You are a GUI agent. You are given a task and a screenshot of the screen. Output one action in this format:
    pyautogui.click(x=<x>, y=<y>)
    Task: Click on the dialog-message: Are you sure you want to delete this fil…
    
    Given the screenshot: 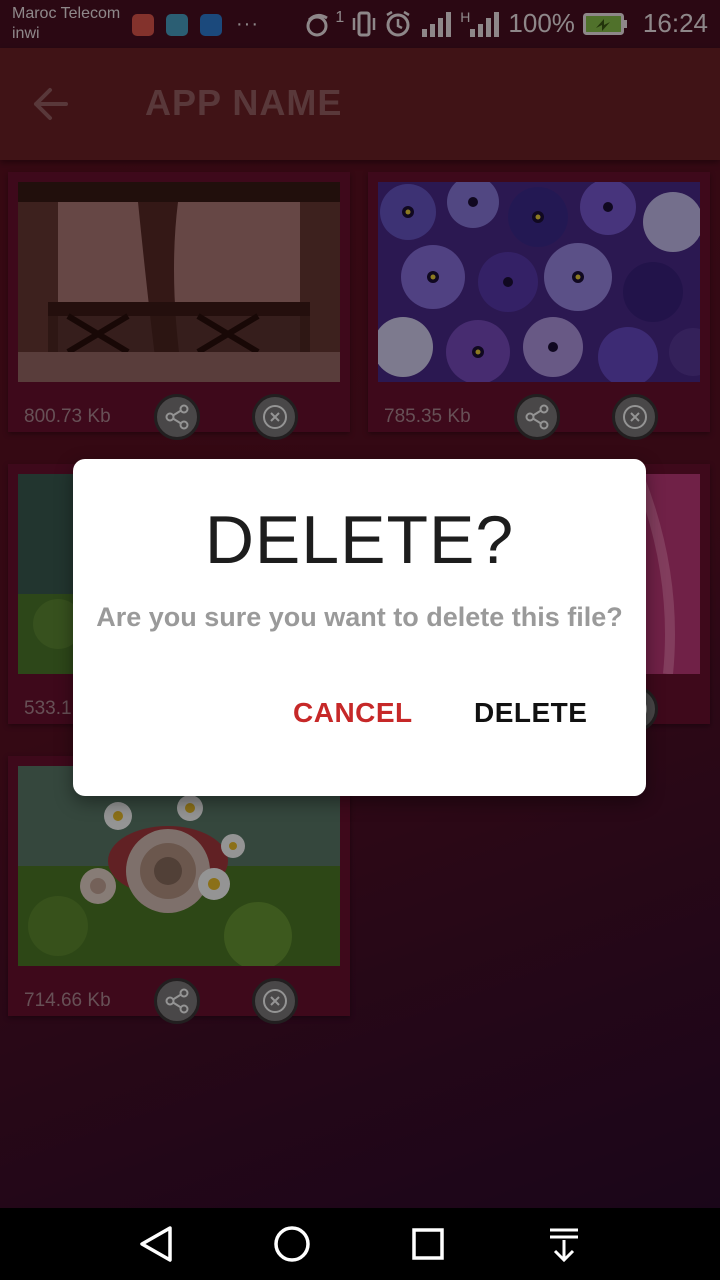 What is the action you would take?
    pyautogui.click(x=359, y=617)
    